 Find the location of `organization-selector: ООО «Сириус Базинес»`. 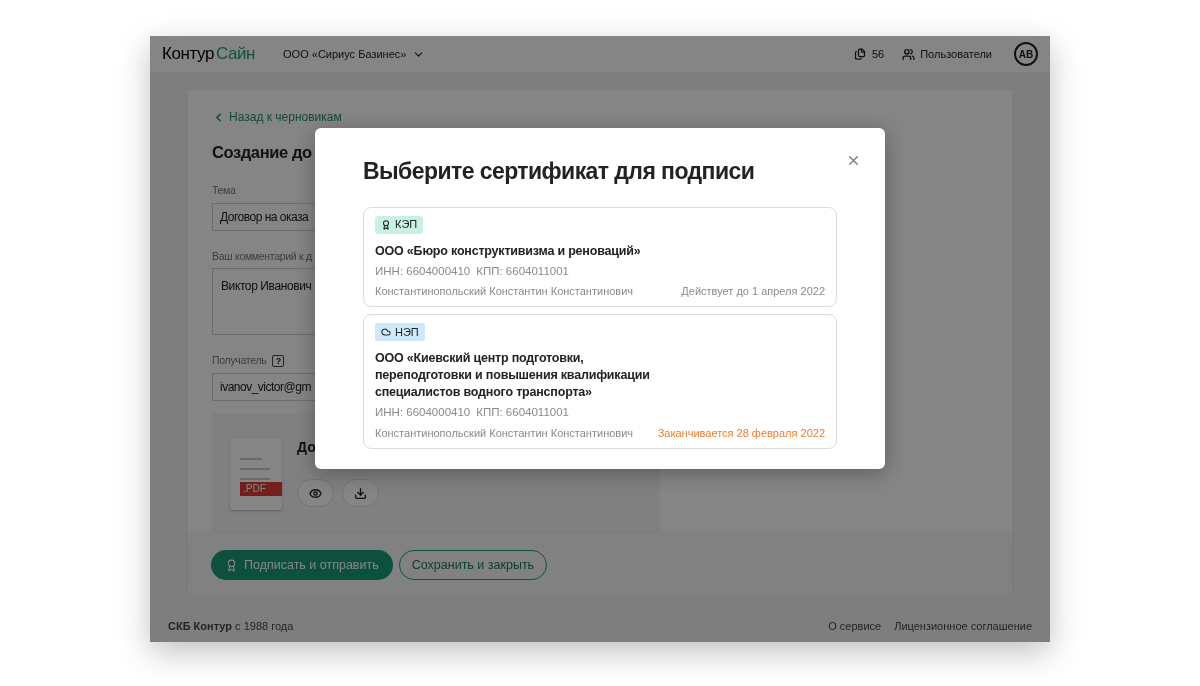

organization-selector: ООО «Сириус Базинес» is located at coordinates (354, 54).